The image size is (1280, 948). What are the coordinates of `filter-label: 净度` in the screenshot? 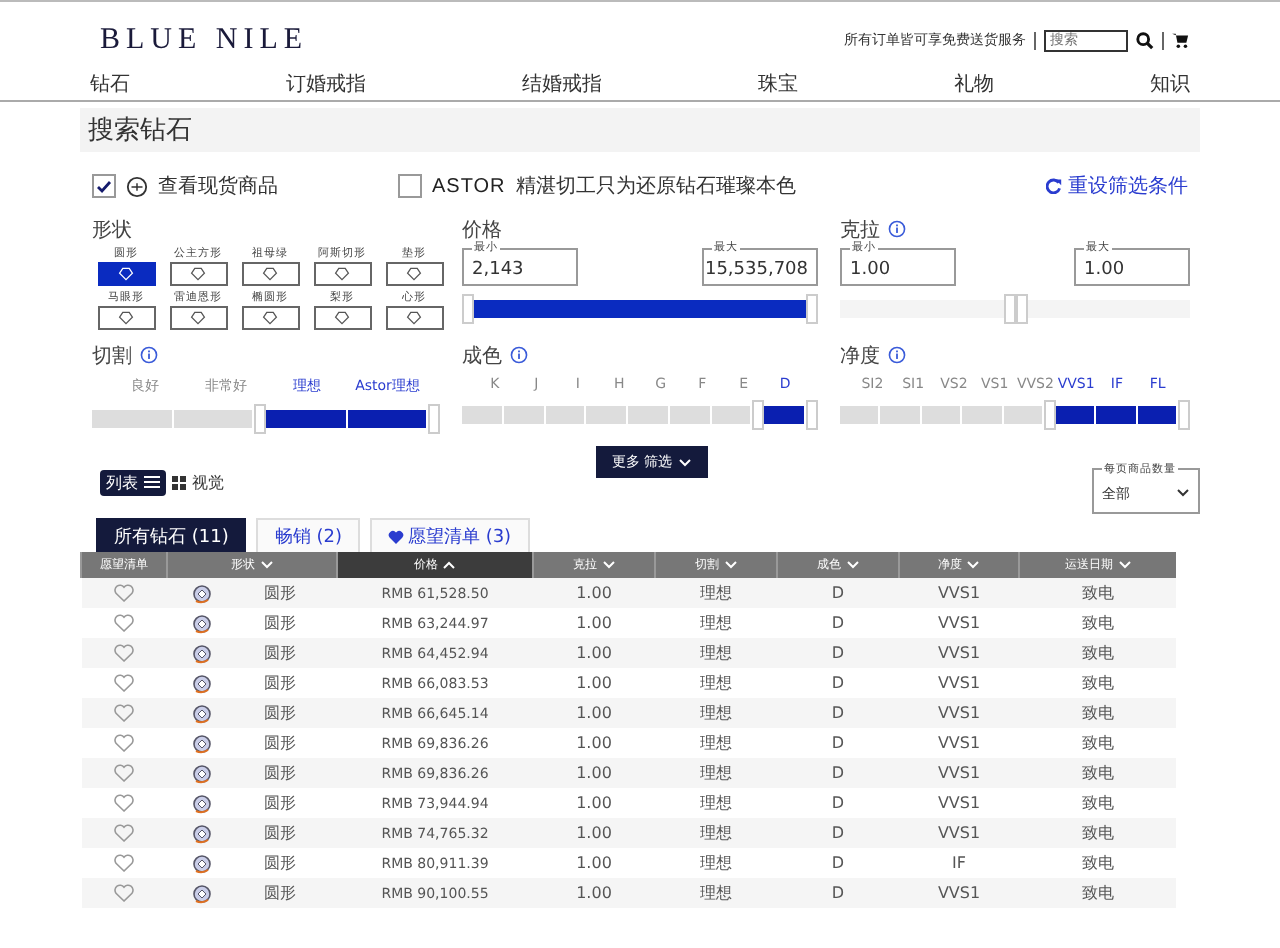 It's located at (860, 356).